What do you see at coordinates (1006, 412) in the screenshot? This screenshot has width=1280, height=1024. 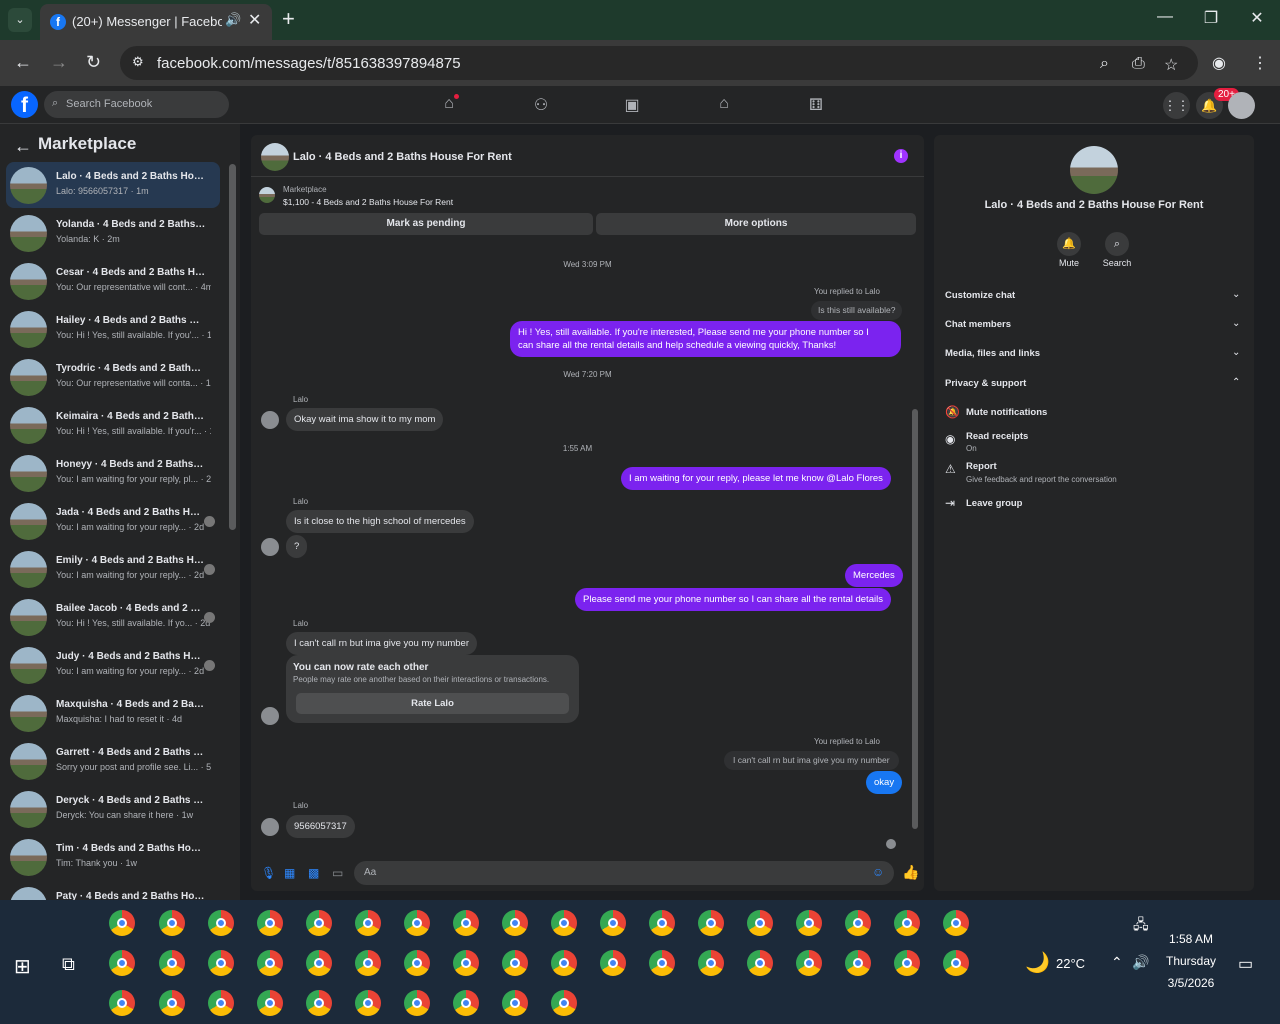 I see `mute-notifications-item: Mute notifications` at bounding box center [1006, 412].